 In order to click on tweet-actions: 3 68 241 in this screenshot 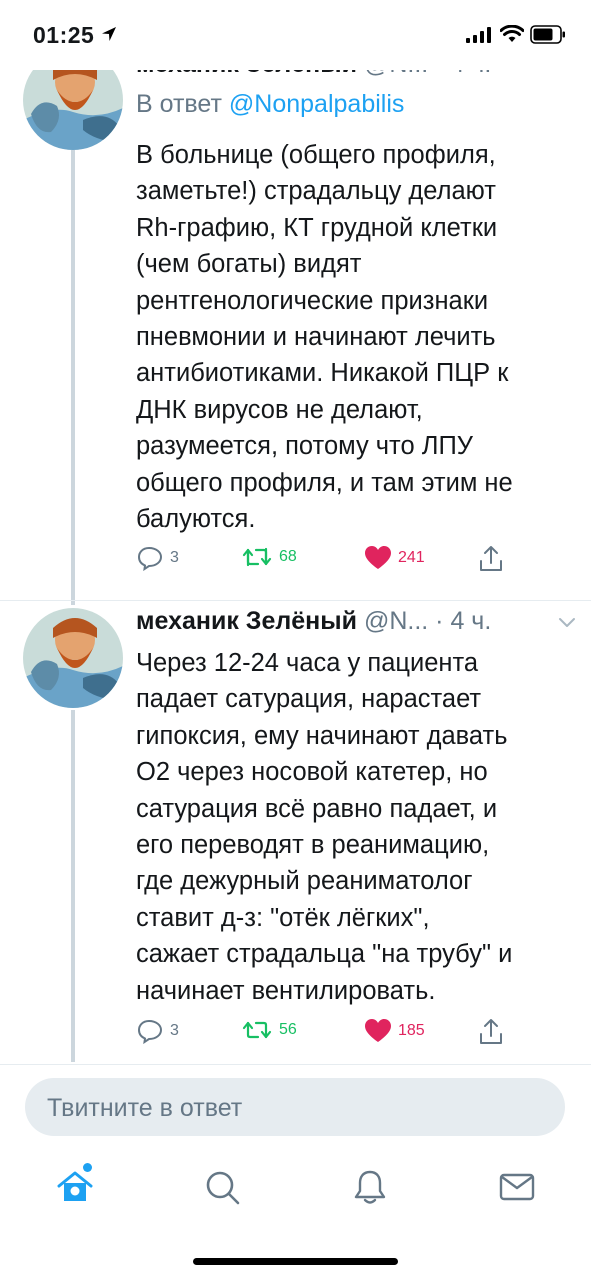, I will do `click(326, 561)`.